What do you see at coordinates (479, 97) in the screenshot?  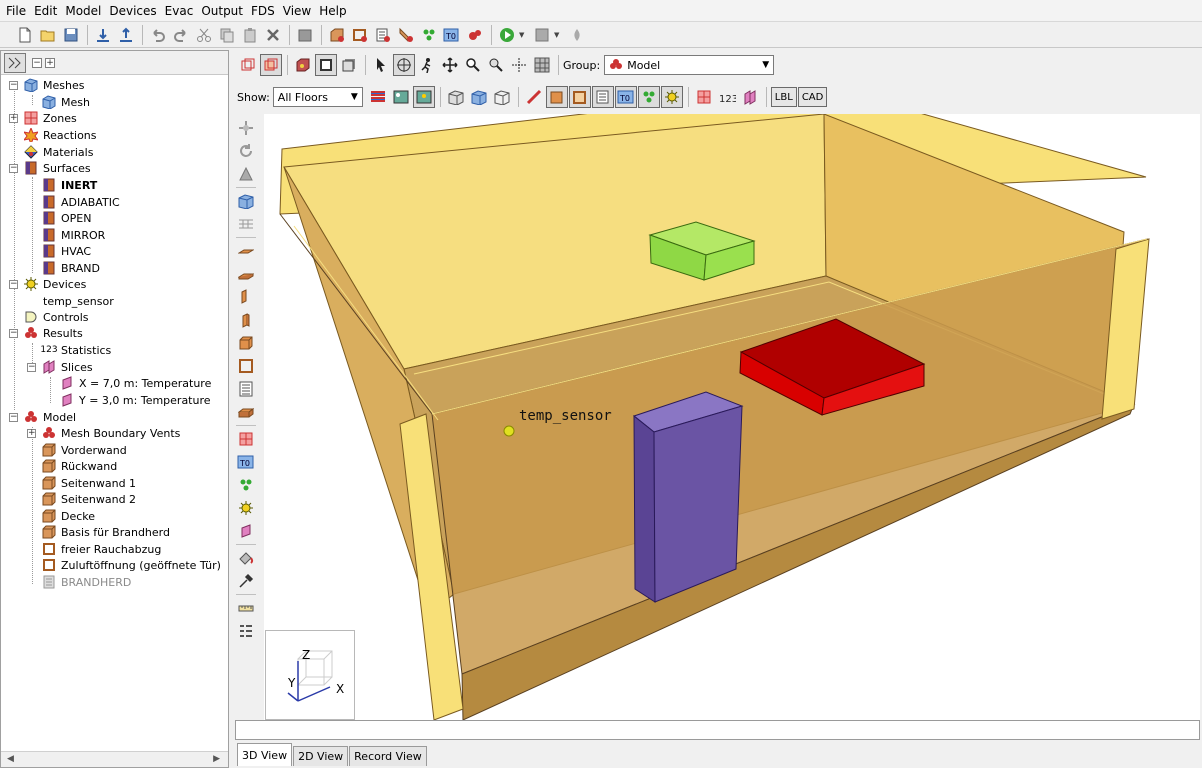 I see `show-mesh-grid-icon` at bounding box center [479, 97].